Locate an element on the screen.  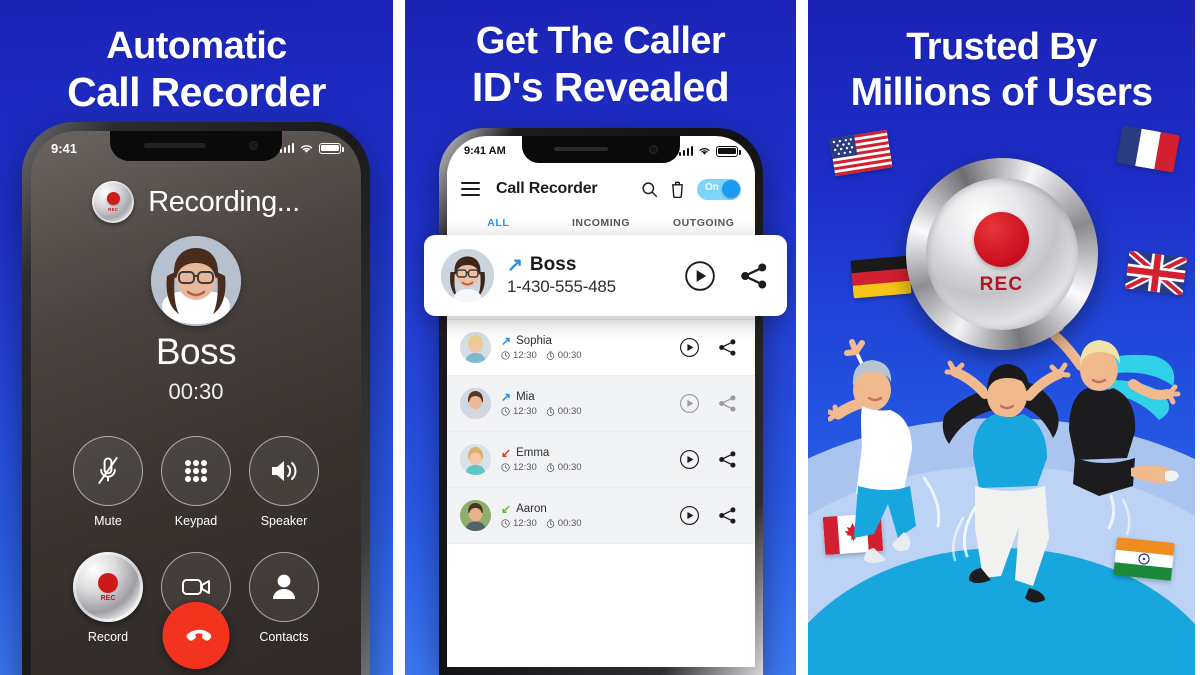
contacts-label: Contacts is located at coordinates (284, 637).